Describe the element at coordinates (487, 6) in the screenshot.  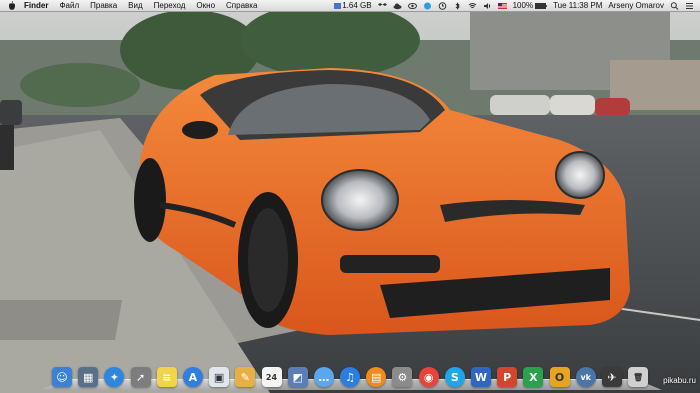
I see `volume-icon` at that location.